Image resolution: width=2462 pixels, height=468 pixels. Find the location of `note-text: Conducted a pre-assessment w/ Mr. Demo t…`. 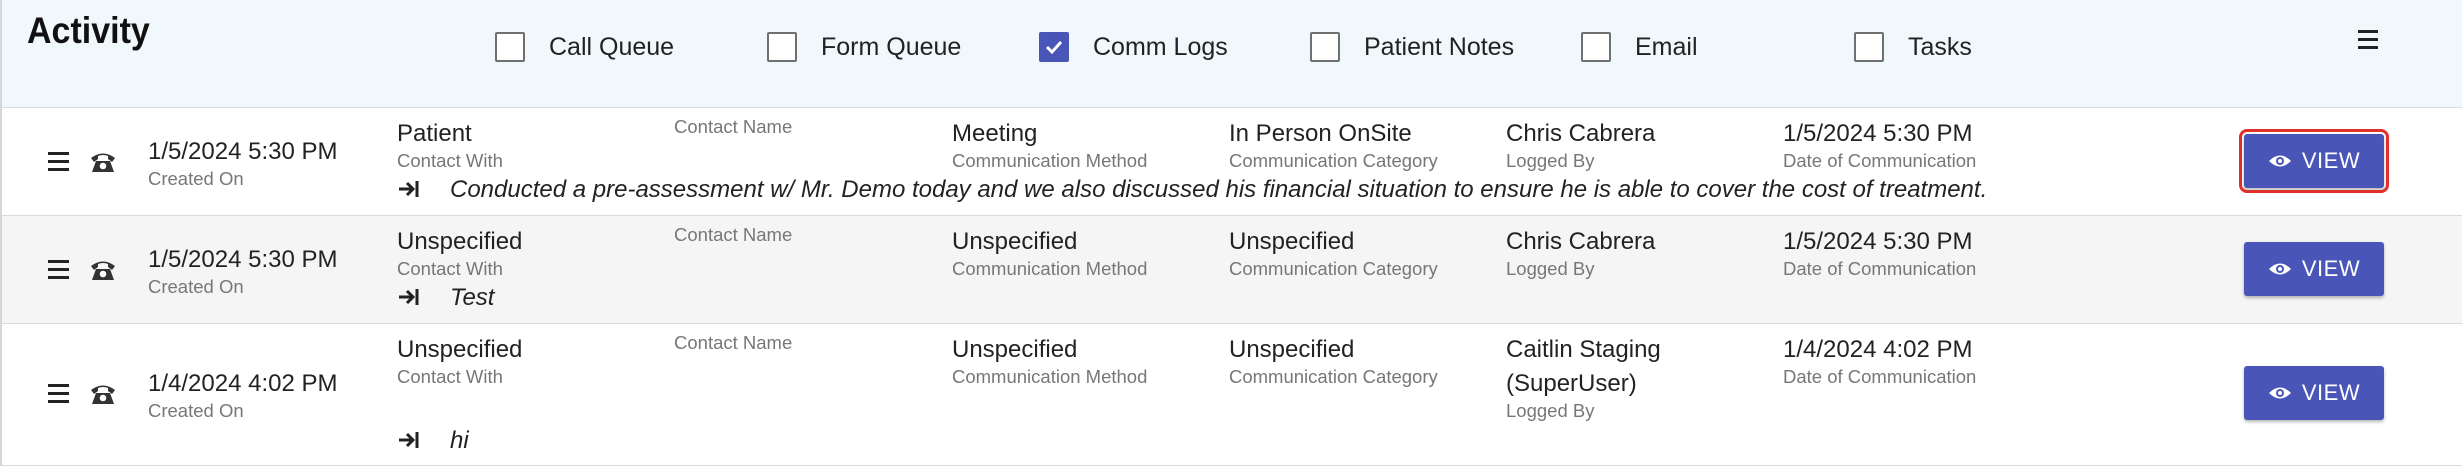

note-text: Conducted a pre-assessment w/ Mr. Demo t… is located at coordinates (1219, 189).